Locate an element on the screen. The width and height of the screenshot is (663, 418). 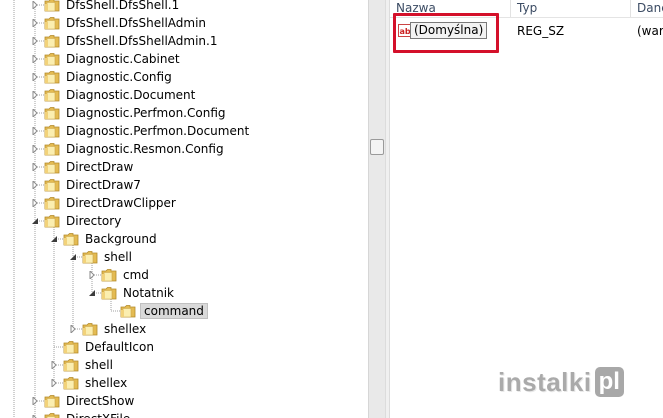
instalki-watermark-logo: instalki pl is located at coordinates (561, 382).